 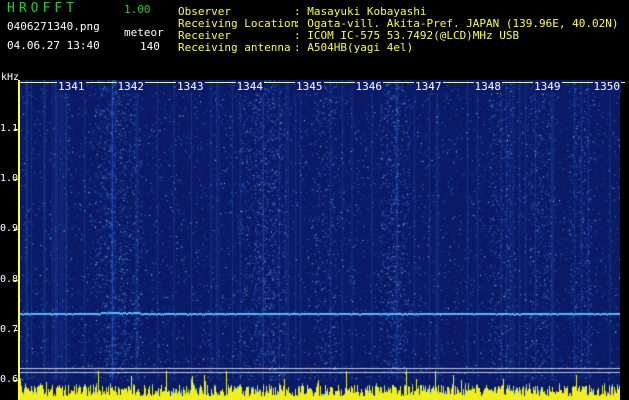 What do you see at coordinates (368, 86) in the screenshot?
I see `x-tick-label: 1346` at bounding box center [368, 86].